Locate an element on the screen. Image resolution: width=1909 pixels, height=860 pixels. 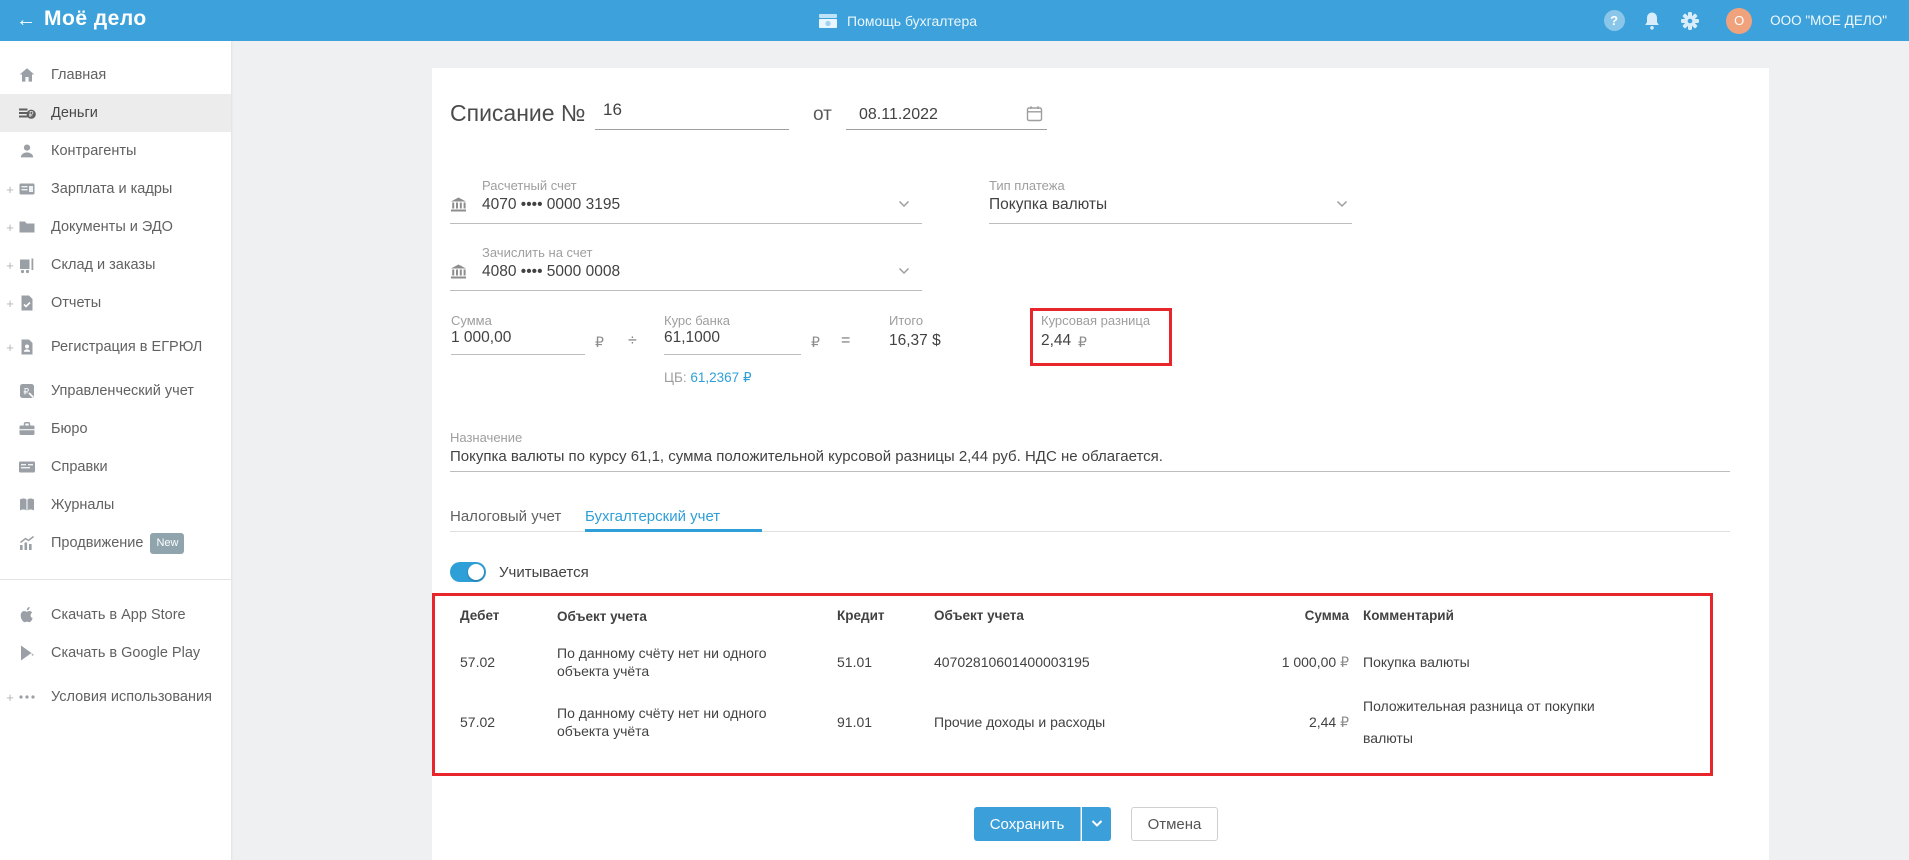
sidebar-item-certificates: Справки is located at coordinates (115, 467).